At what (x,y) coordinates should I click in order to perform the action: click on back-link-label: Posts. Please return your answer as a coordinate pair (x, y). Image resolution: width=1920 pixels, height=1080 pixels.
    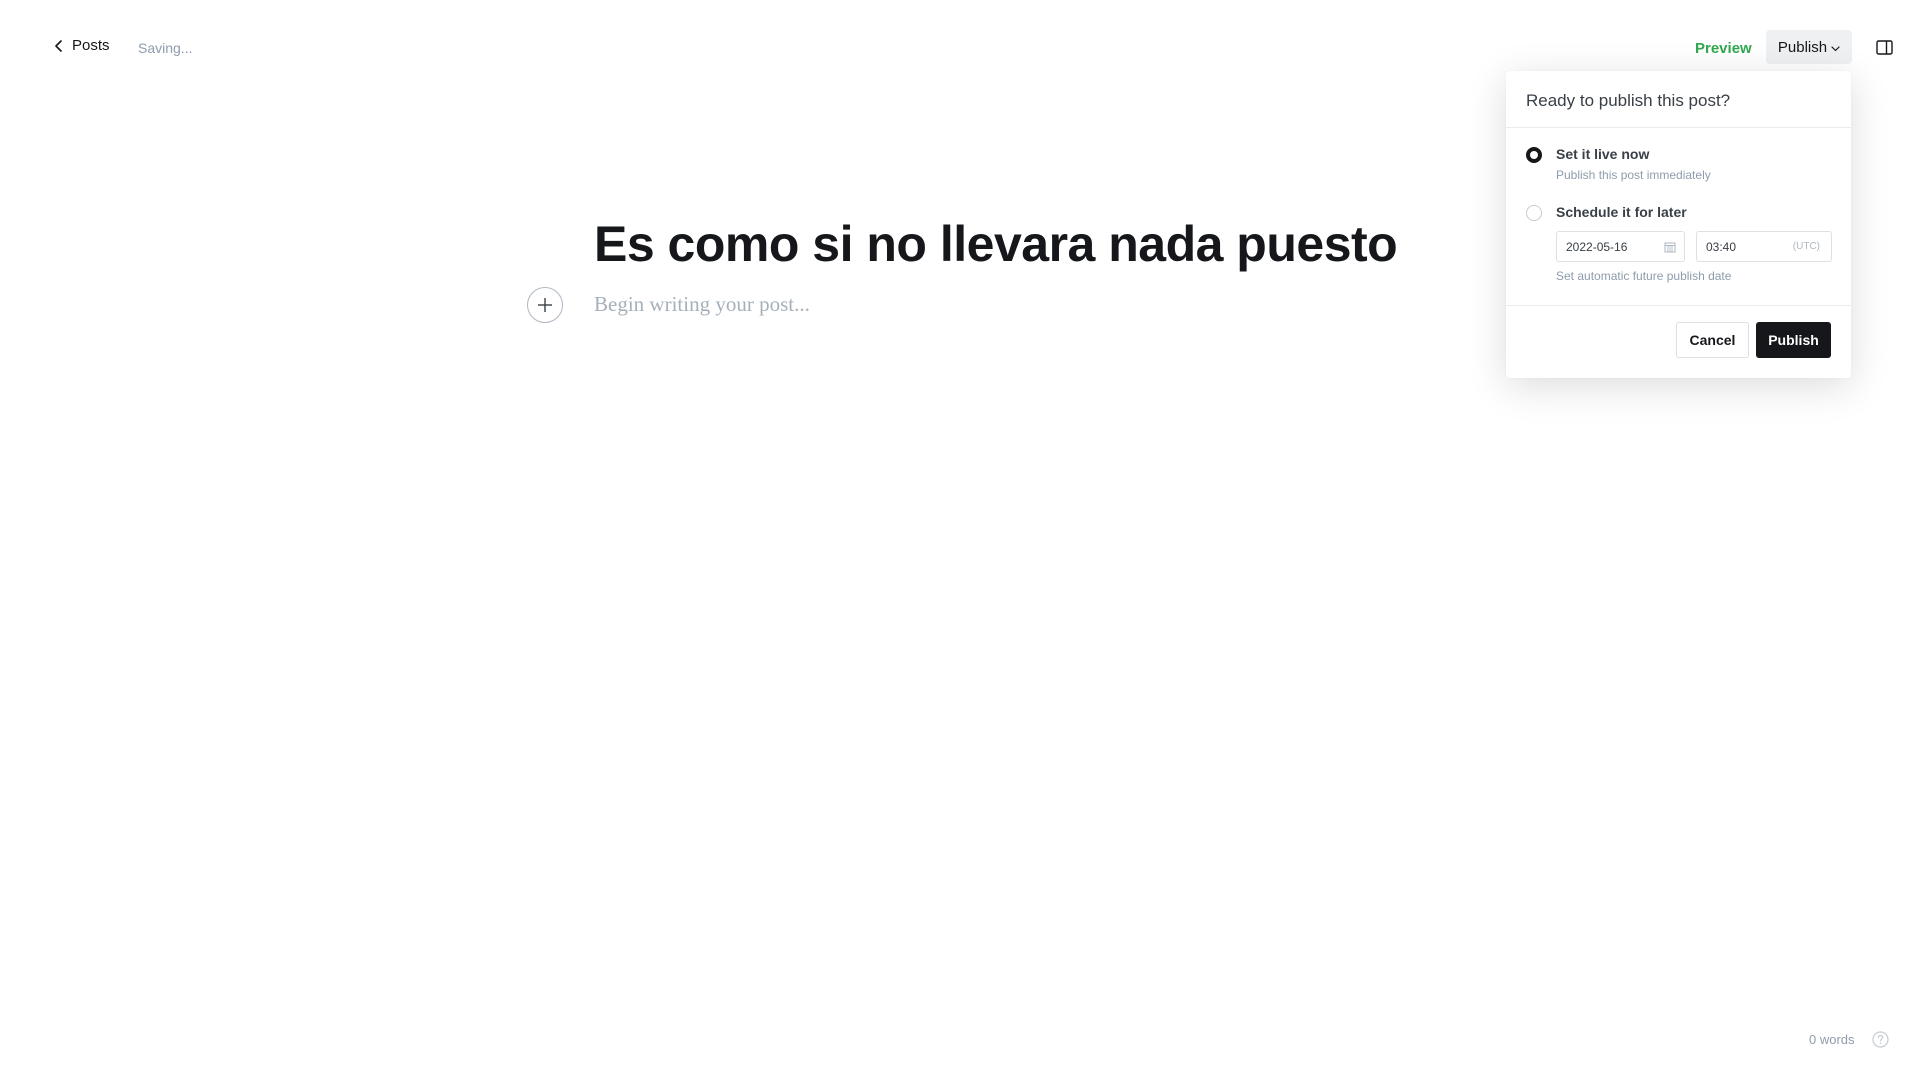
    Looking at the image, I should click on (91, 45).